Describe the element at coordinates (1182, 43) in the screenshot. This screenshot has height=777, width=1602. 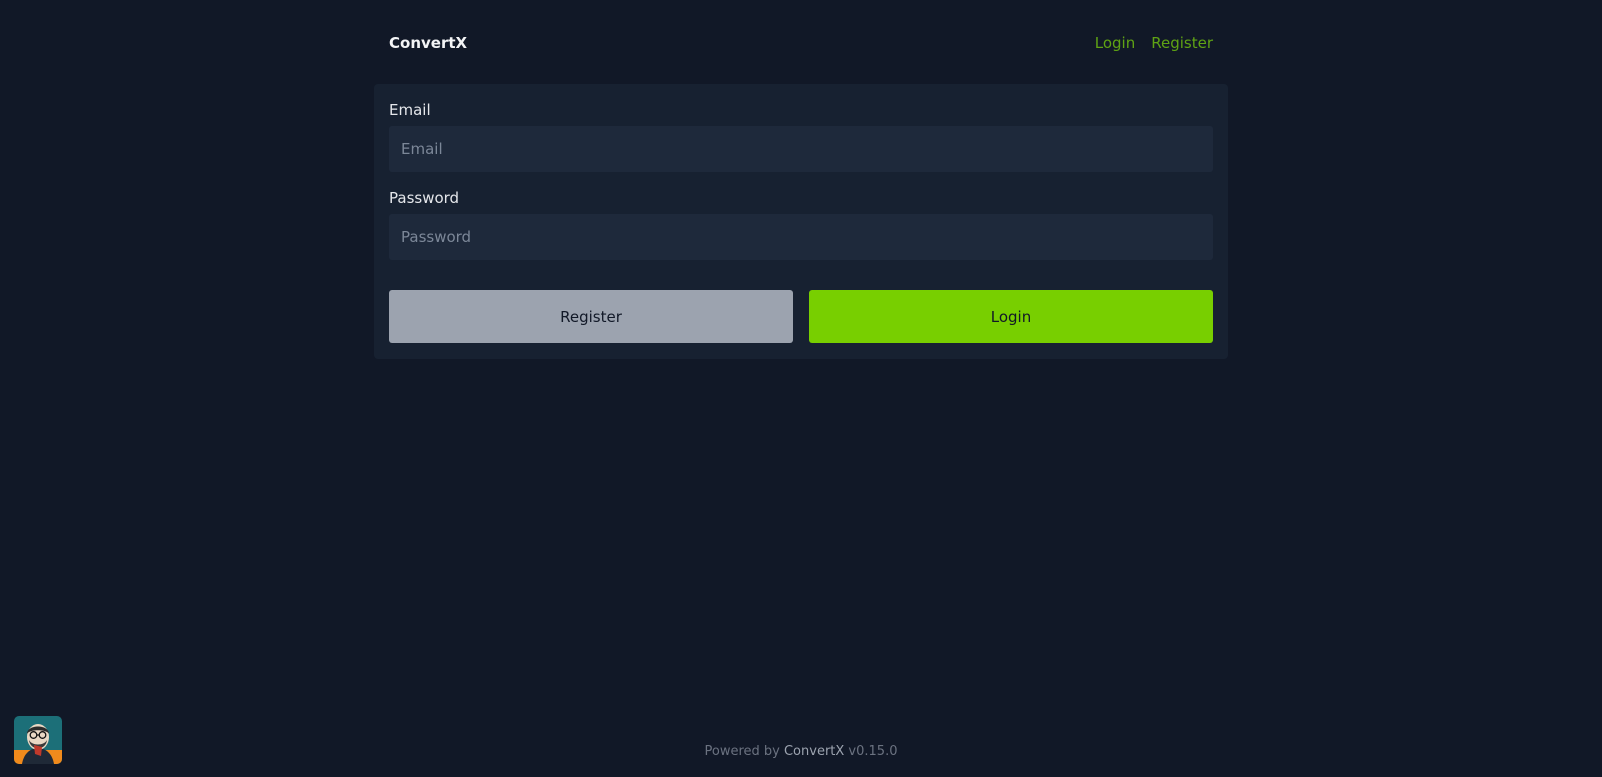
I see `nav-register-link: Register` at that location.